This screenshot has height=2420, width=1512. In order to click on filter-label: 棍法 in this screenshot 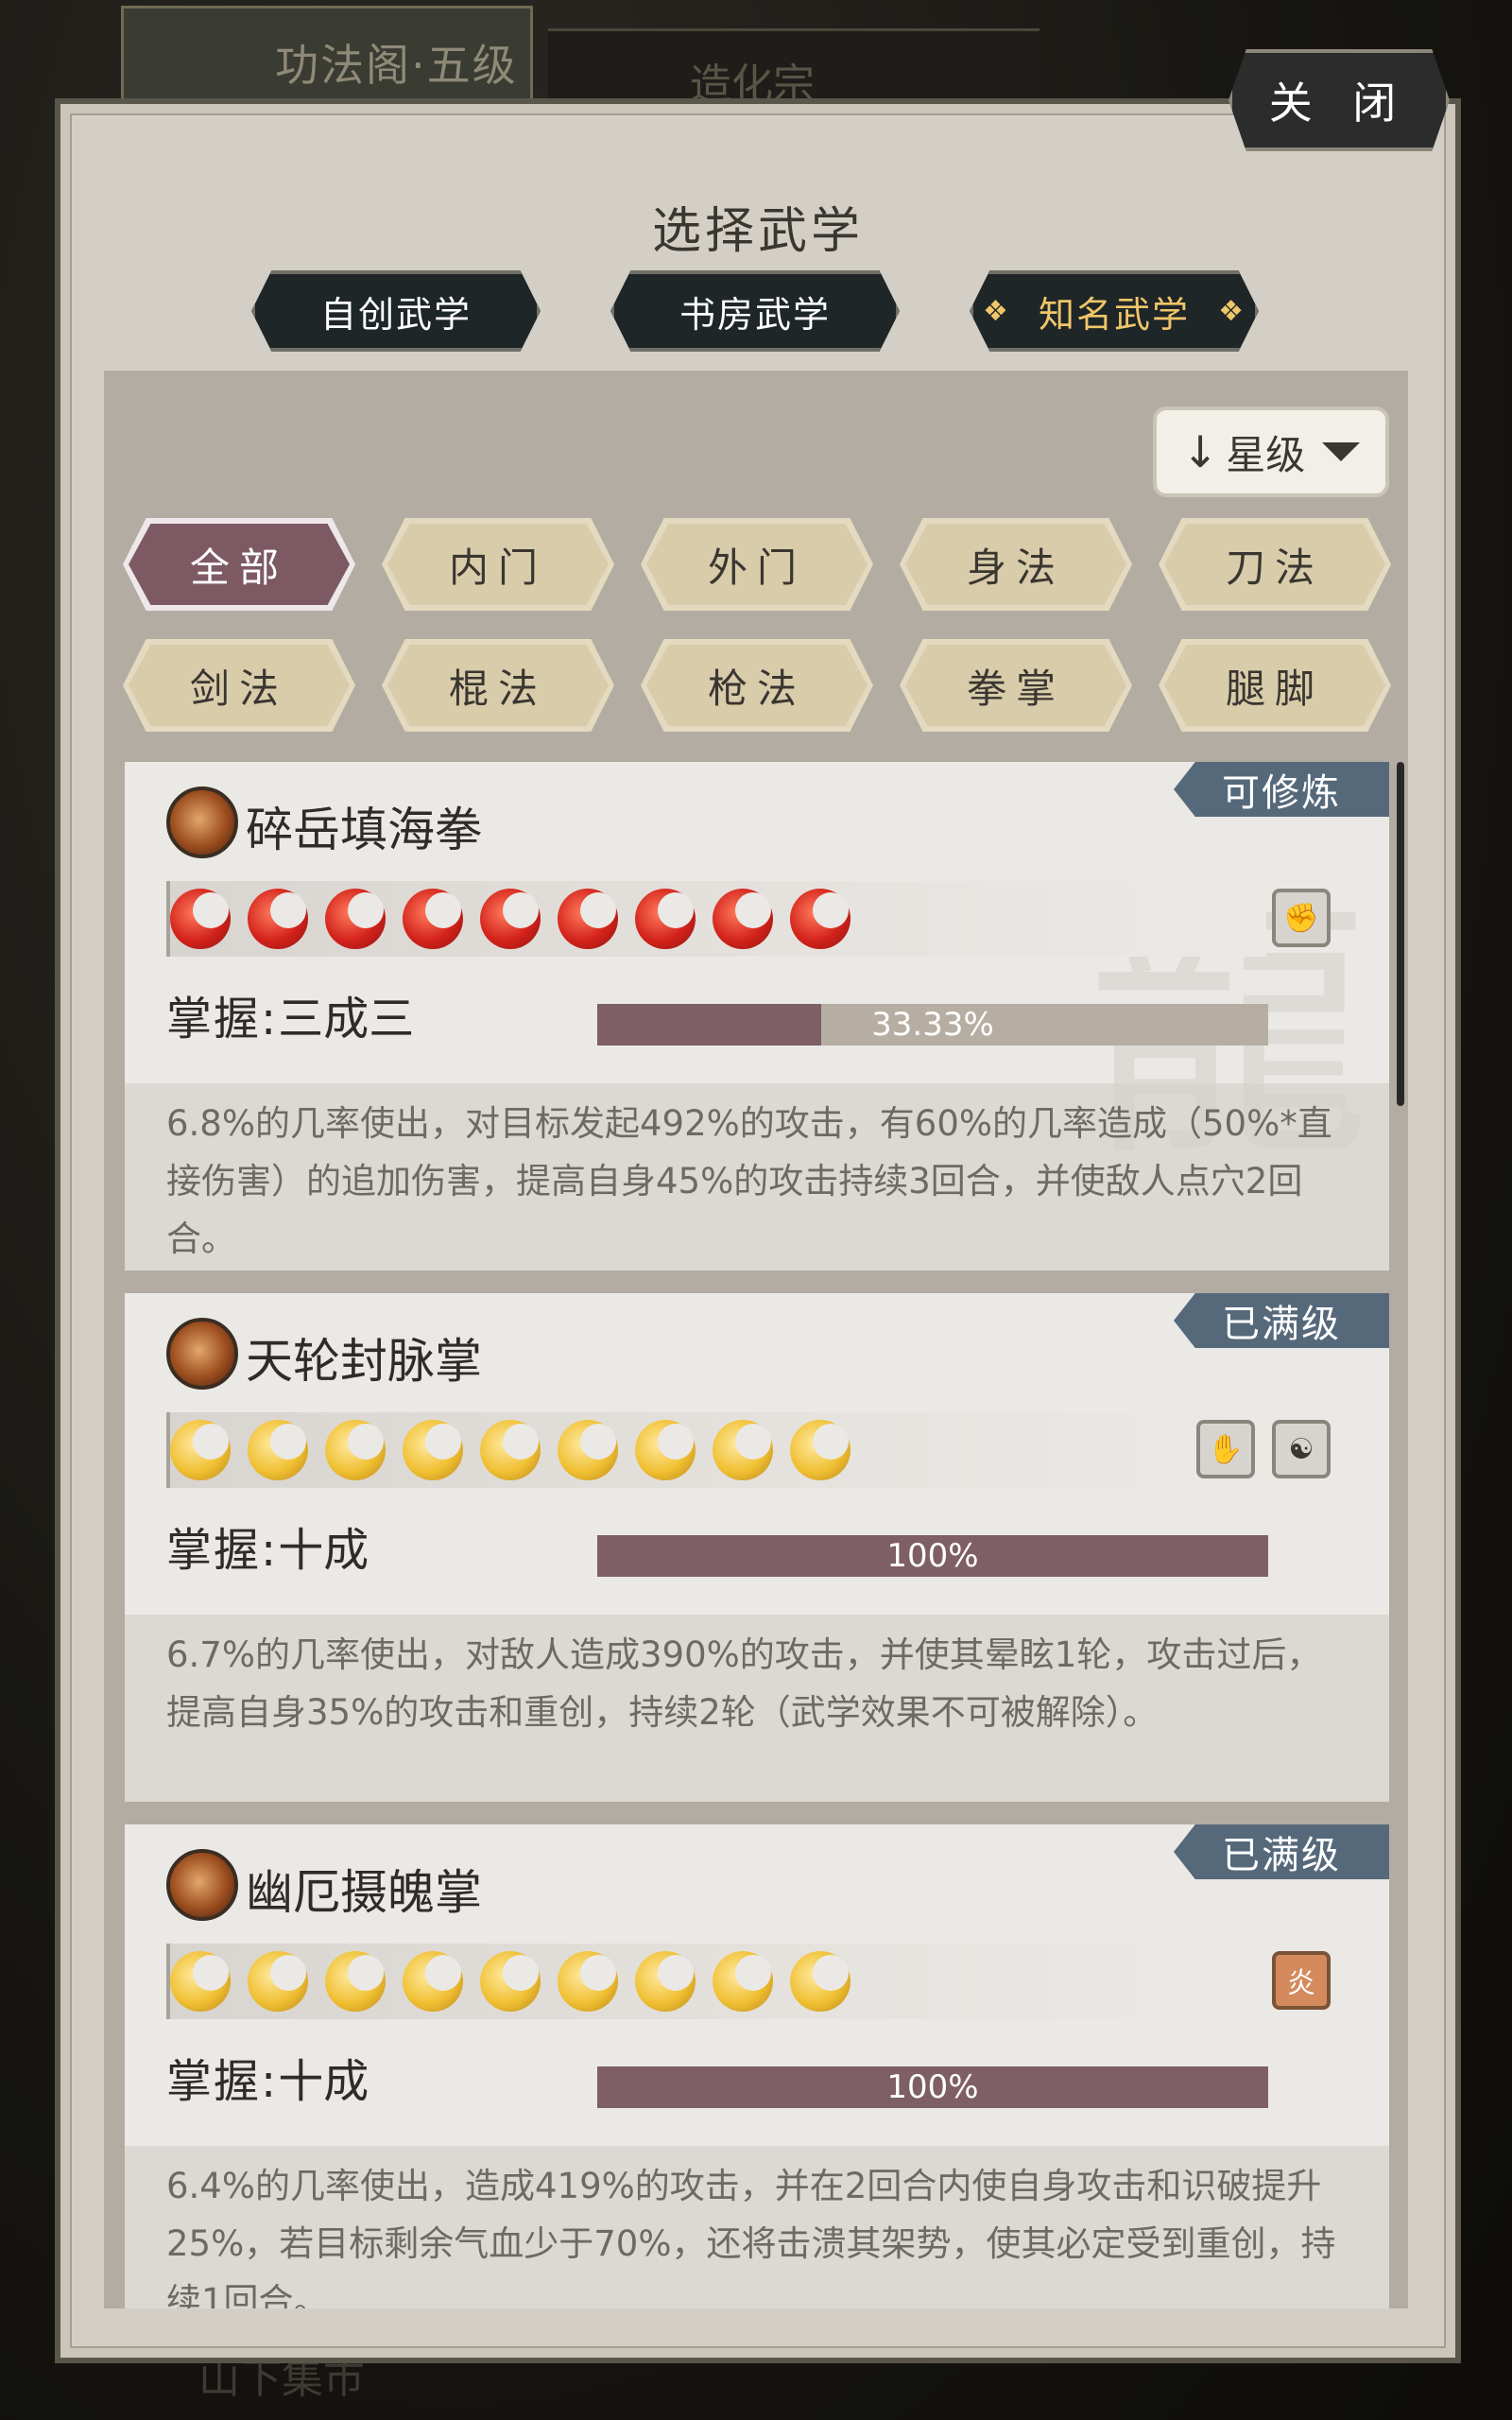, I will do `click(497, 689)`.